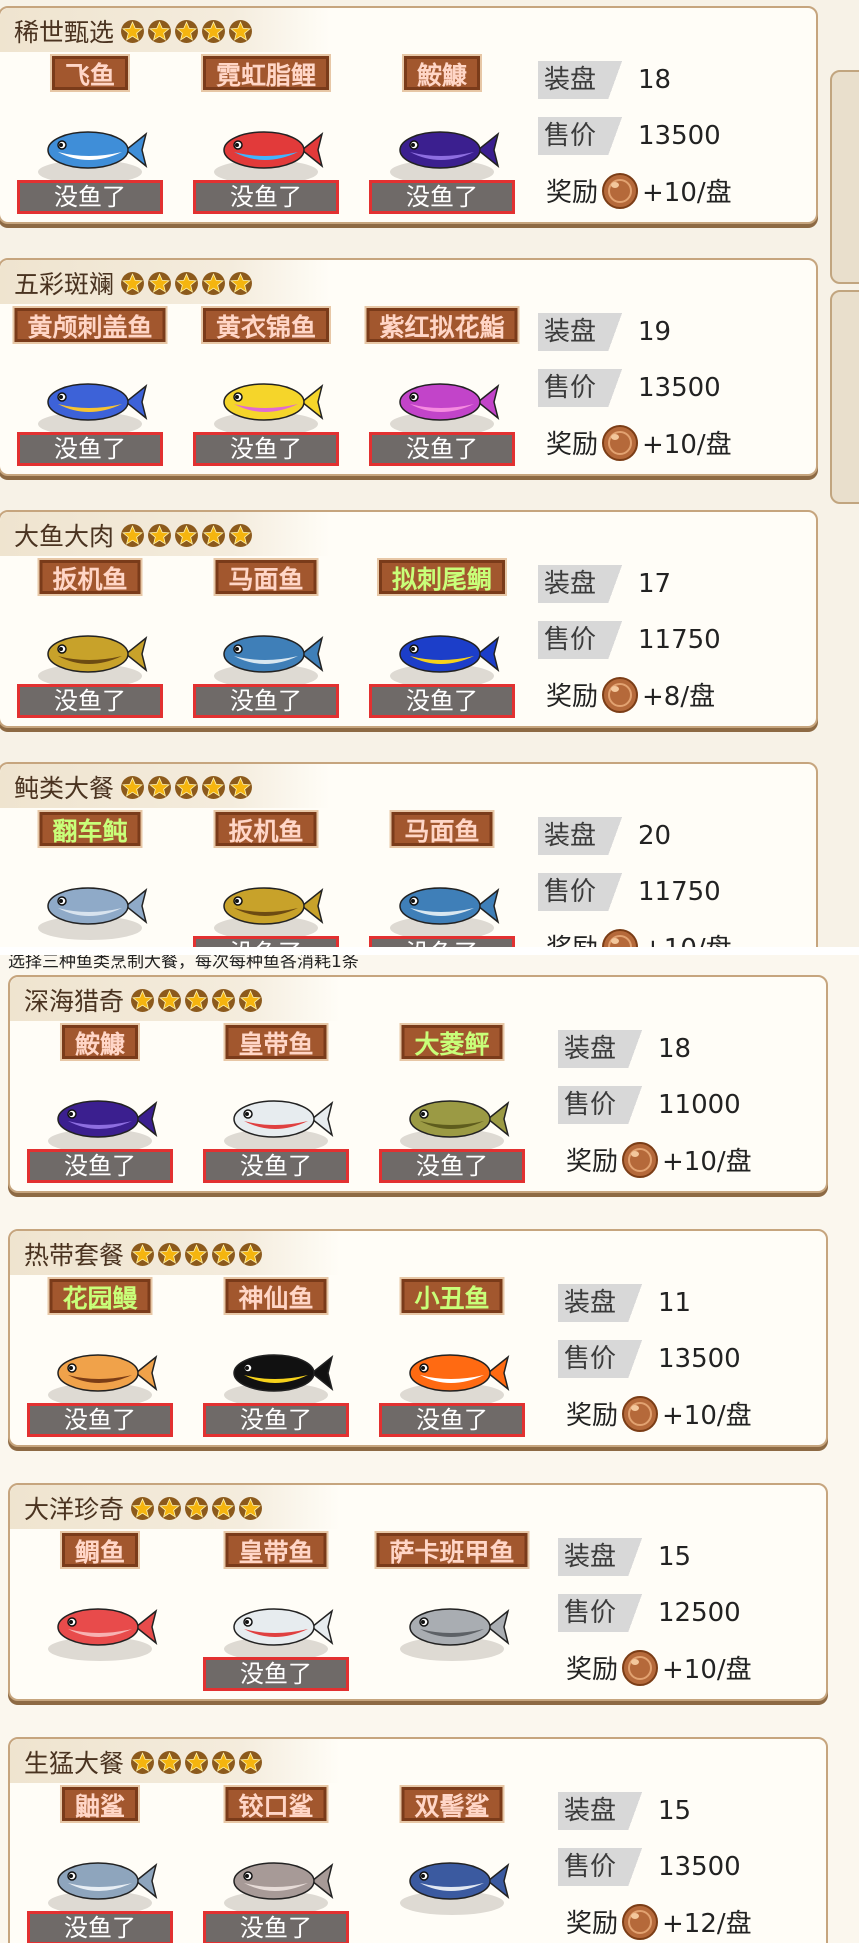  Describe the element at coordinates (276, 1864) in the screenshot. I see `fish-slot: 铰口鲨 没鱼了` at that location.